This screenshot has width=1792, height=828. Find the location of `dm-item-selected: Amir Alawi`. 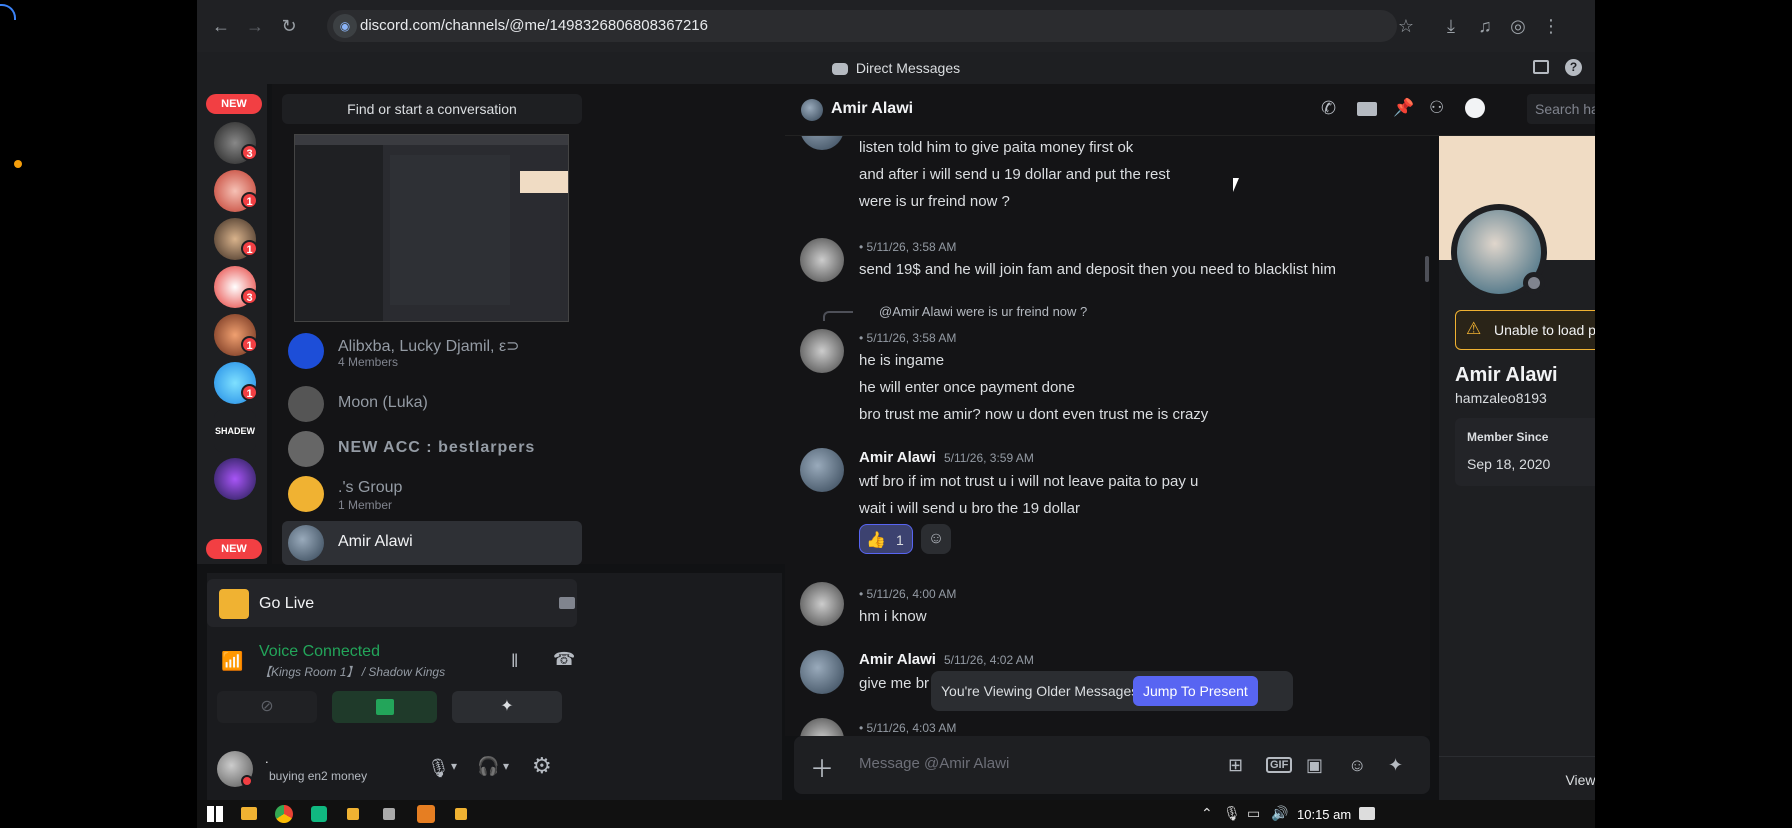

dm-item-selected: Amir Alawi is located at coordinates (432, 543).